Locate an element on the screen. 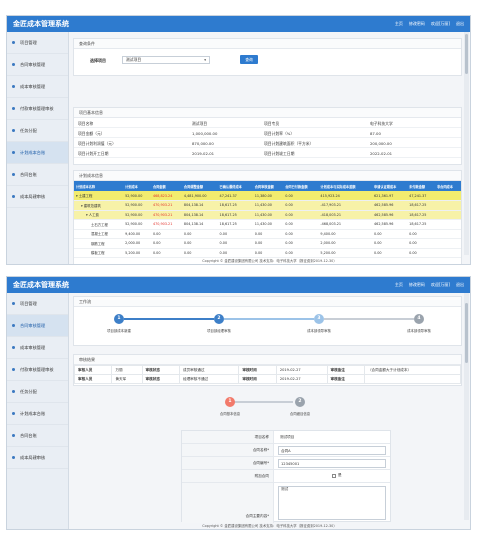 This screenshot has height=539, width=477. substep-1-circle: 1 is located at coordinates (230, 402).